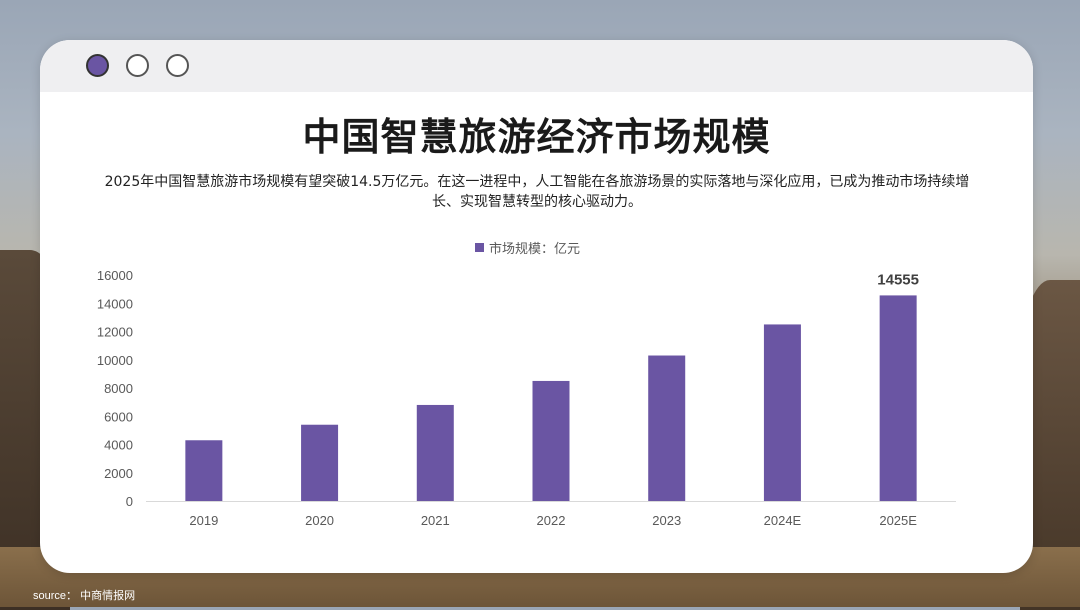  What do you see at coordinates (129, 501) in the screenshot?
I see `y-tick-label: 0` at bounding box center [129, 501].